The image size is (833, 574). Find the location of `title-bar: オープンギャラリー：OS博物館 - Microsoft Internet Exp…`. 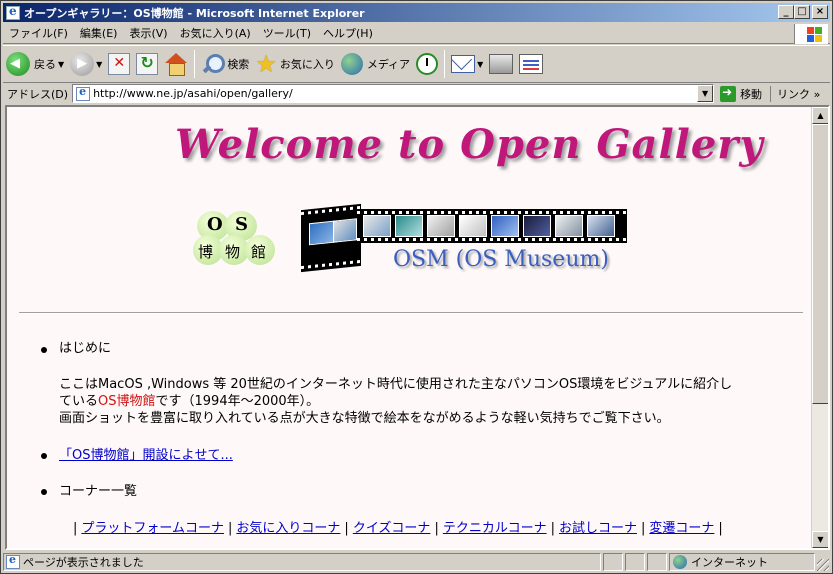

title-bar: オープンギャラリー：OS博物館 - Microsoft Internet Exp… is located at coordinates (416, 12).